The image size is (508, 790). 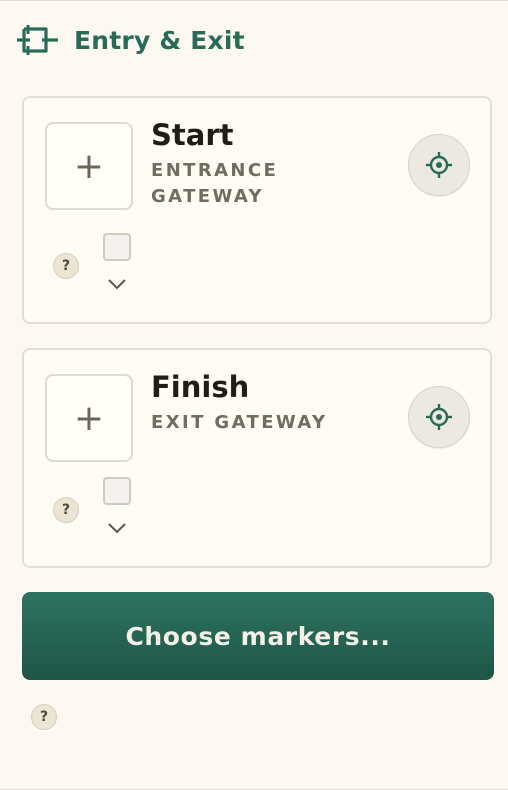 What do you see at coordinates (117, 247) in the screenshot?
I see `start-checkbox` at bounding box center [117, 247].